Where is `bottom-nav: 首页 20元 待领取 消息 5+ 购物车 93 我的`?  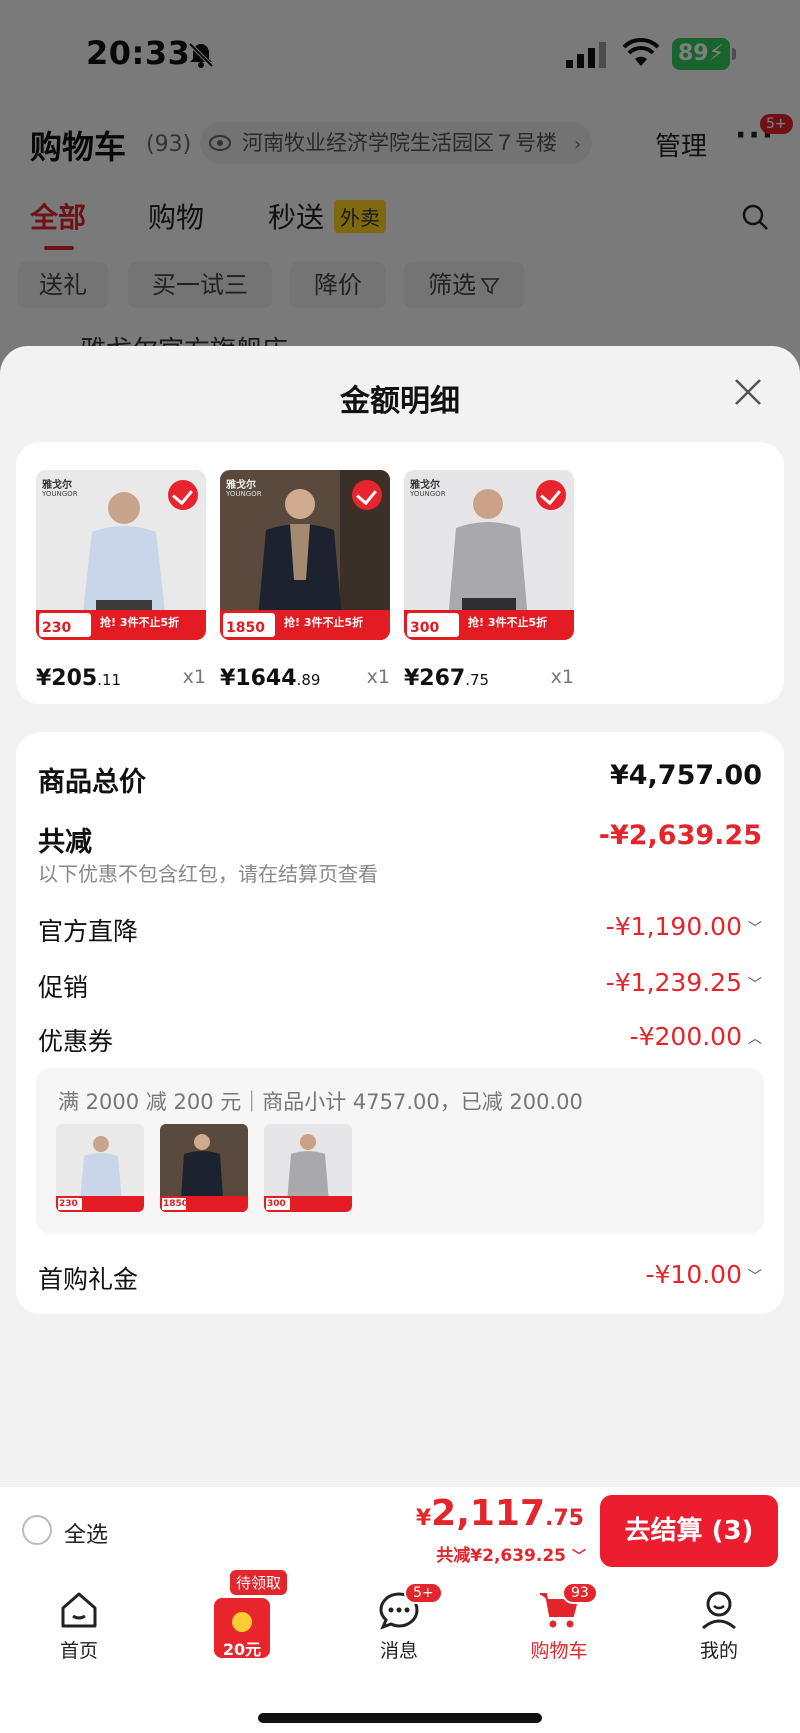
bottom-nav: 首页 20元 待领取 消息 5+ 购物车 93 我的 is located at coordinates (400, 1651).